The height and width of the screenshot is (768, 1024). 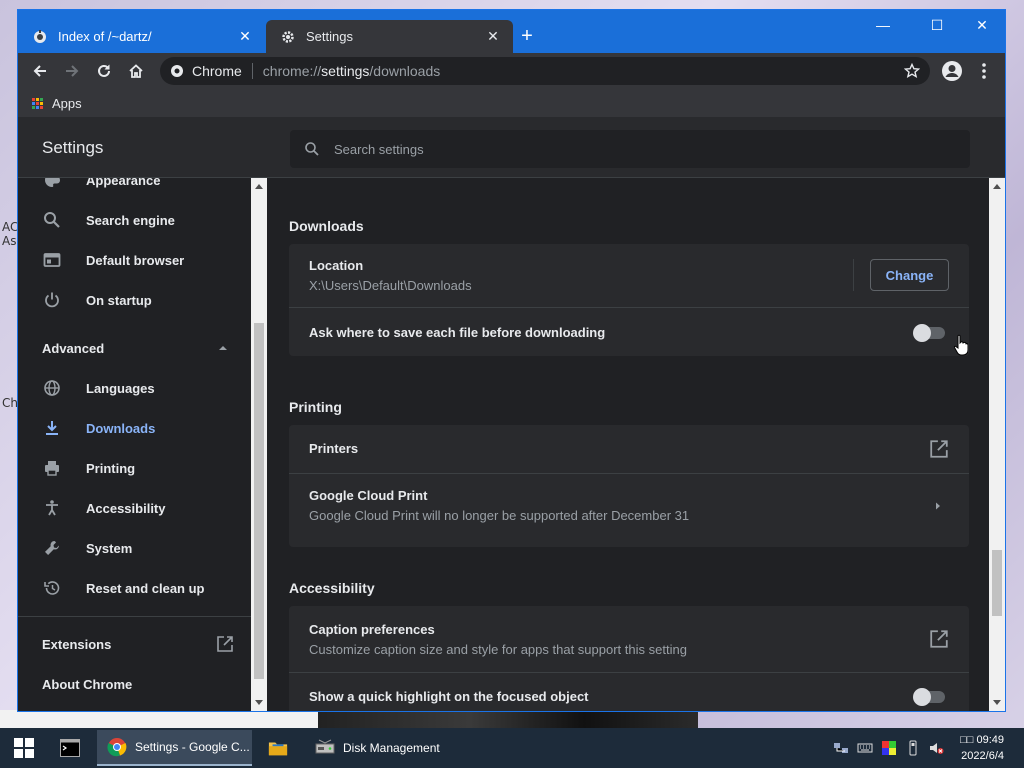 What do you see at coordinates (136, 71) in the screenshot?
I see `home-button` at bounding box center [136, 71].